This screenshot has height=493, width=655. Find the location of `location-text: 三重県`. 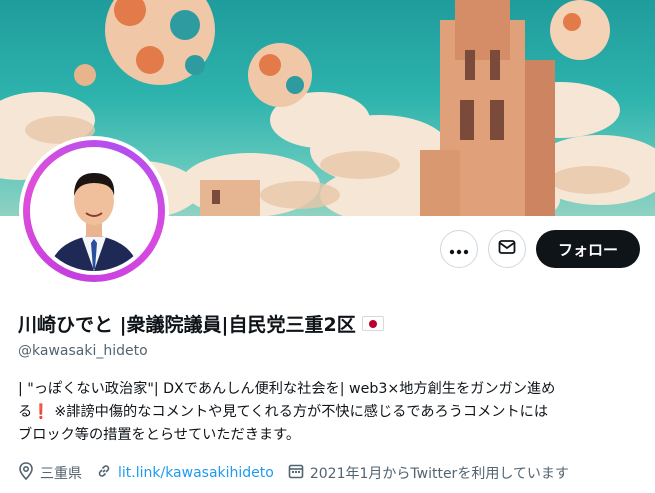

location-text: 三重県 is located at coordinates (61, 474).